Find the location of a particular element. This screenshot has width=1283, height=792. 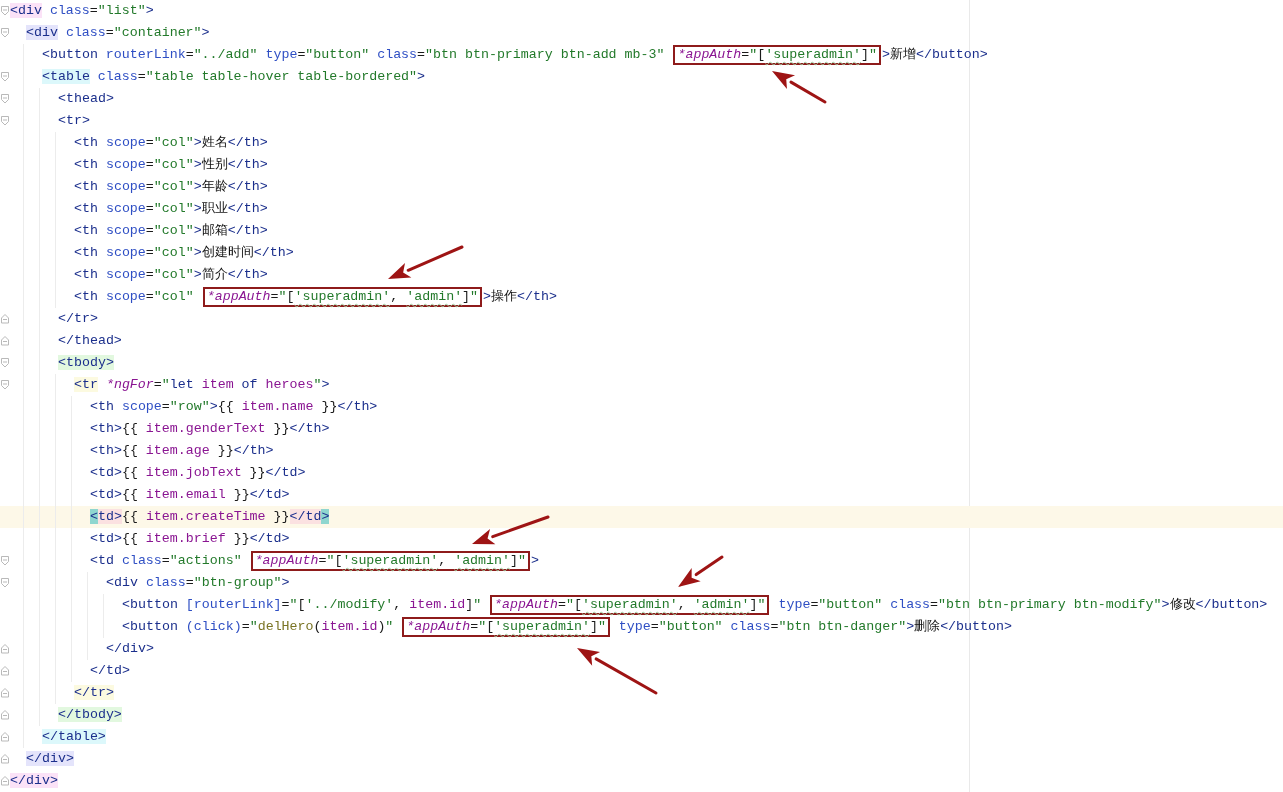

code-text: <td>{{ item.email }}</td> is located at coordinates (190, 495).